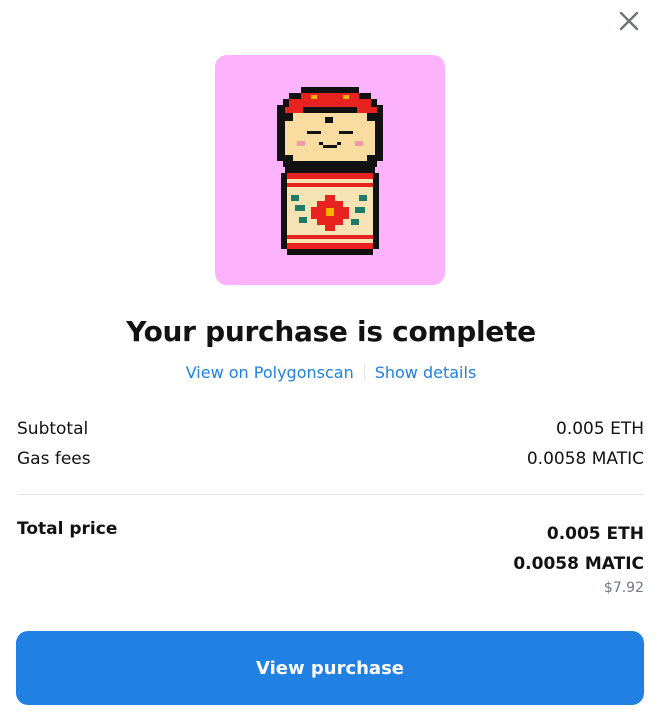  What do you see at coordinates (330, 494) in the screenshot?
I see `price-divider` at bounding box center [330, 494].